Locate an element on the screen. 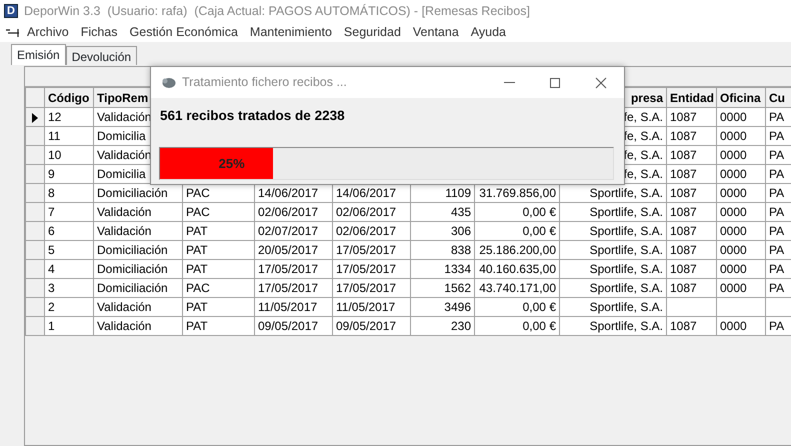 This screenshot has height=446, width=791. table-cell: 25.186.200,00 is located at coordinates (517, 250).